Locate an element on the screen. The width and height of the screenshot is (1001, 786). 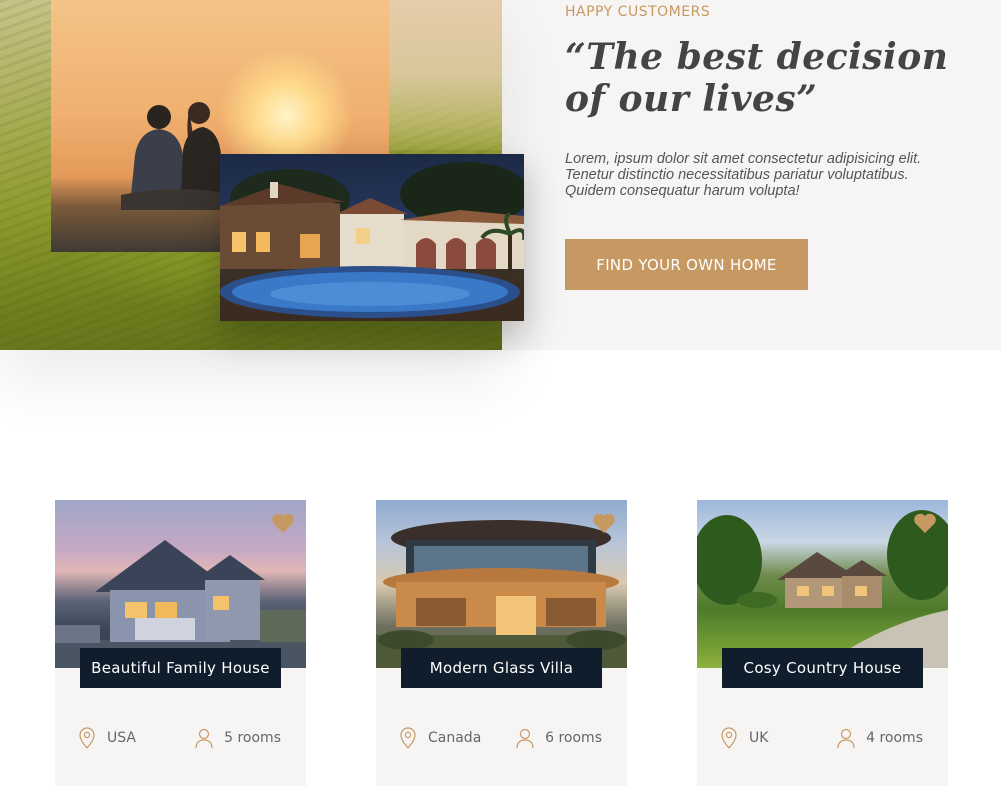
home-card: Modern Glass Villa Canada 6 rooms is located at coordinates (501, 643).